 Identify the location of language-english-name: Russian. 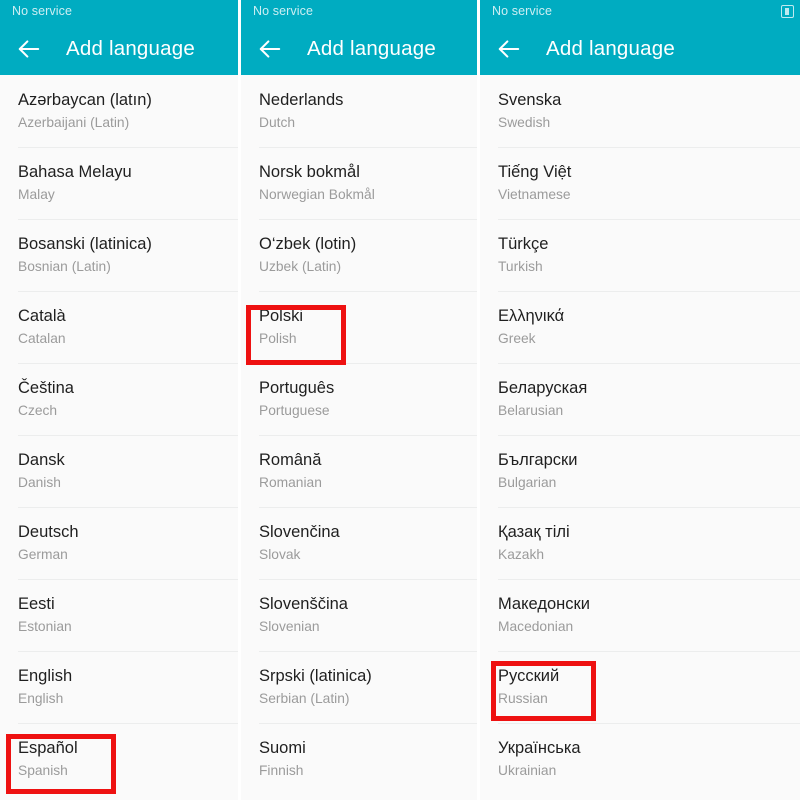
(523, 698).